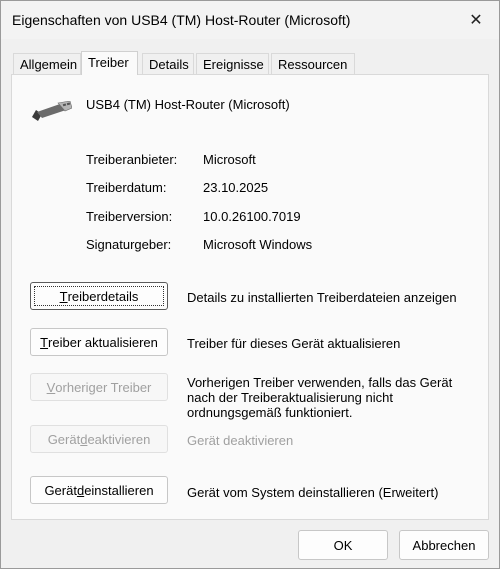  Describe the element at coordinates (444, 545) in the screenshot. I see `cancel-button: Abbrechen` at that location.